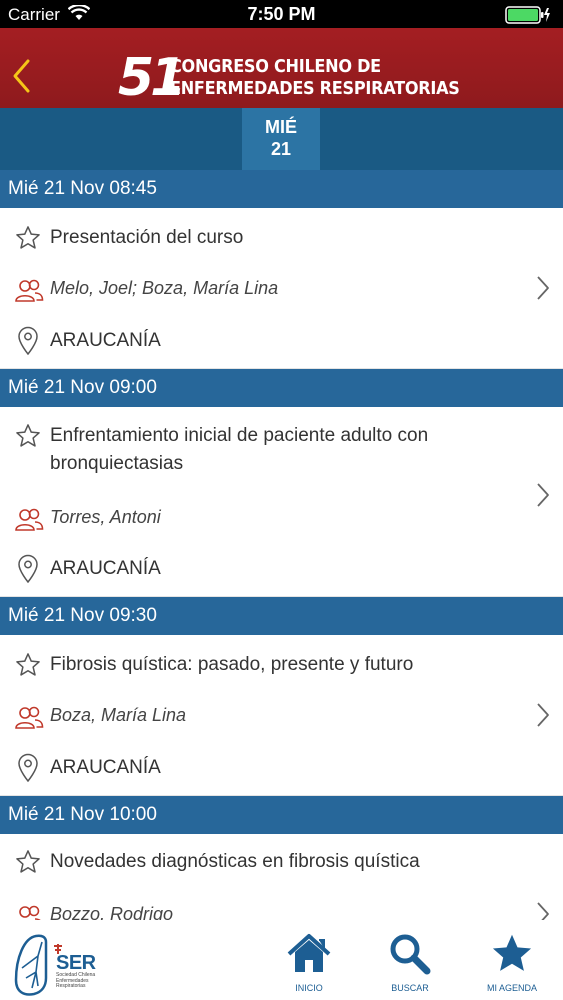  I want to click on tab-inicio: INICIO, so click(309, 963).